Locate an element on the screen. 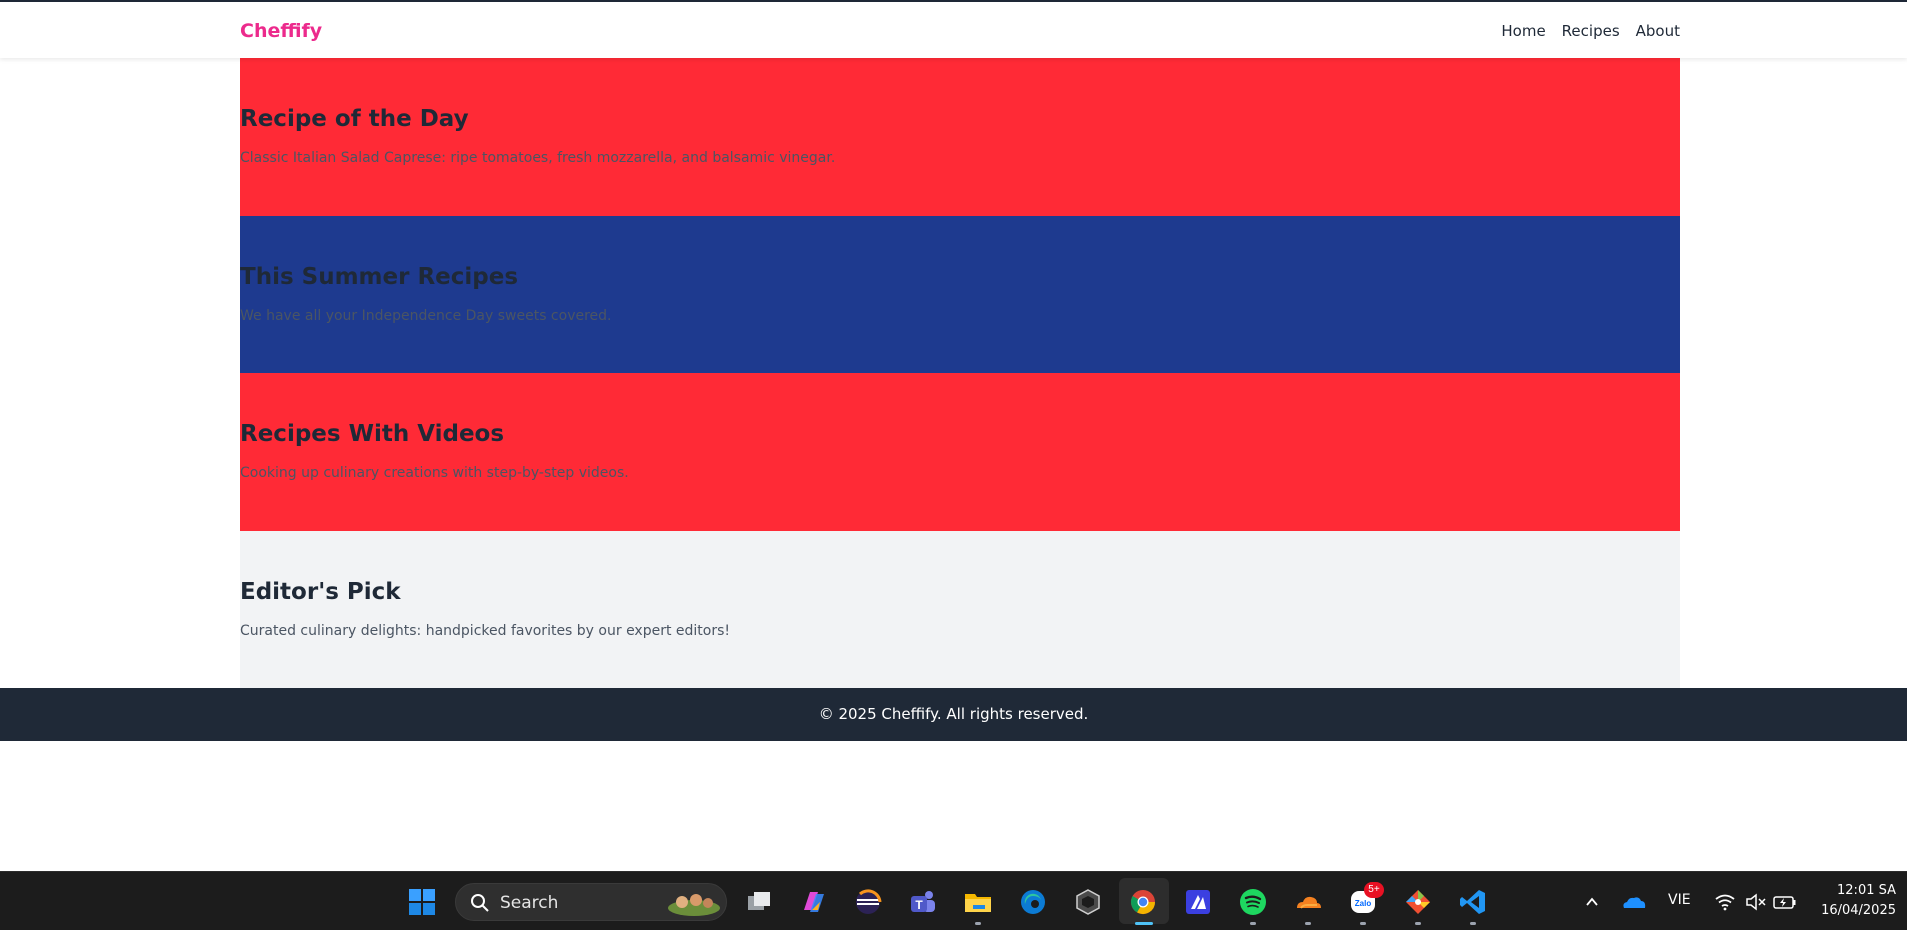  section-title: Editor's Pick is located at coordinates (320, 592).